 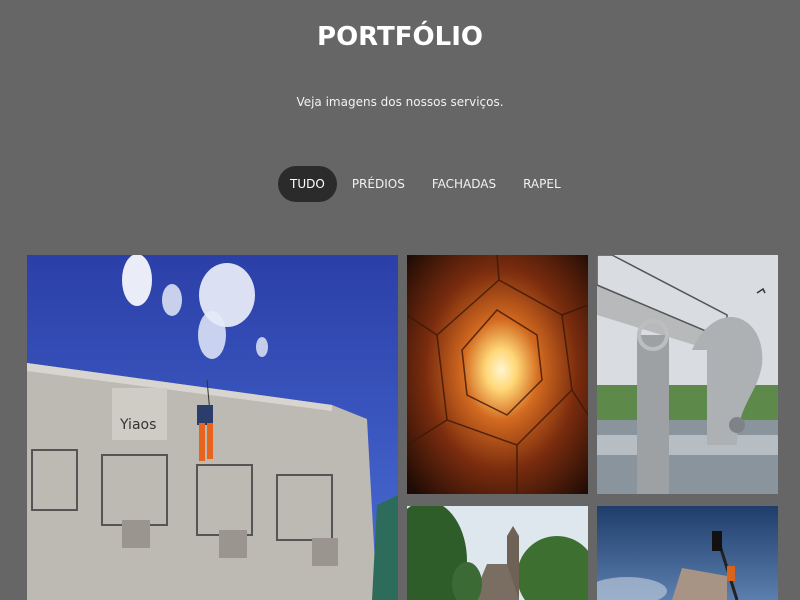 I want to click on page-subtitle: Veja imagens dos nossos serviços., so click(x=400, y=102).